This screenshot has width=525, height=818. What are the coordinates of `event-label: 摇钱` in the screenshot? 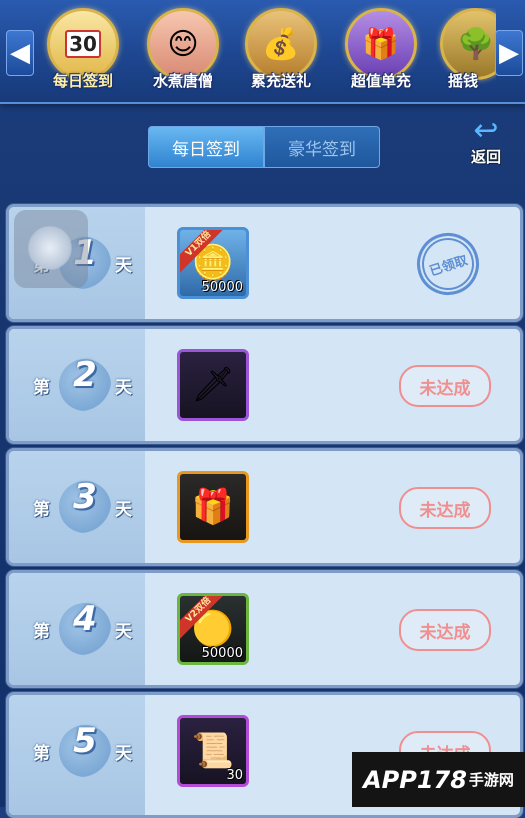 It's located at (463, 81).